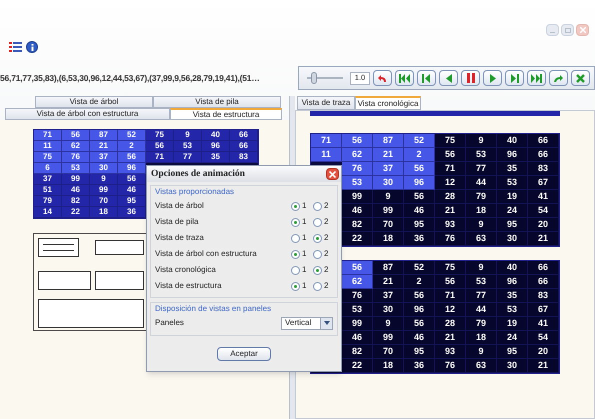  Describe the element at coordinates (76, 201) in the screenshot. I see `table-cell: 82` at that location.